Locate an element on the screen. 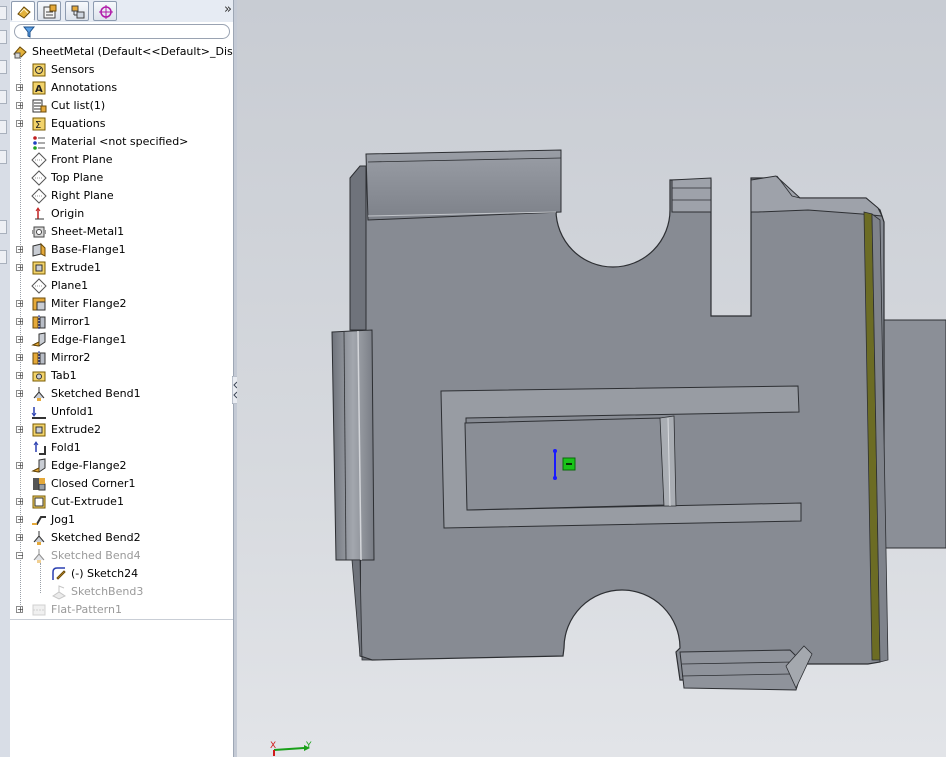  miter-flange-icon is located at coordinates (39, 304).